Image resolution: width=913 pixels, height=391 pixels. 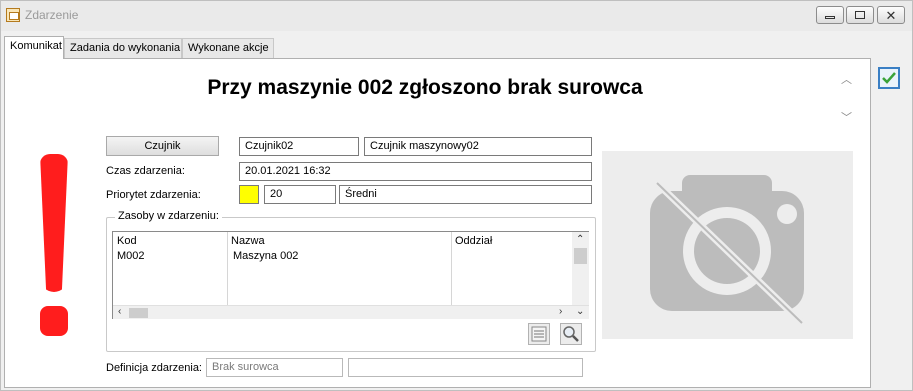 I want to click on scroll-right-icon: ›, so click(x=560, y=311).